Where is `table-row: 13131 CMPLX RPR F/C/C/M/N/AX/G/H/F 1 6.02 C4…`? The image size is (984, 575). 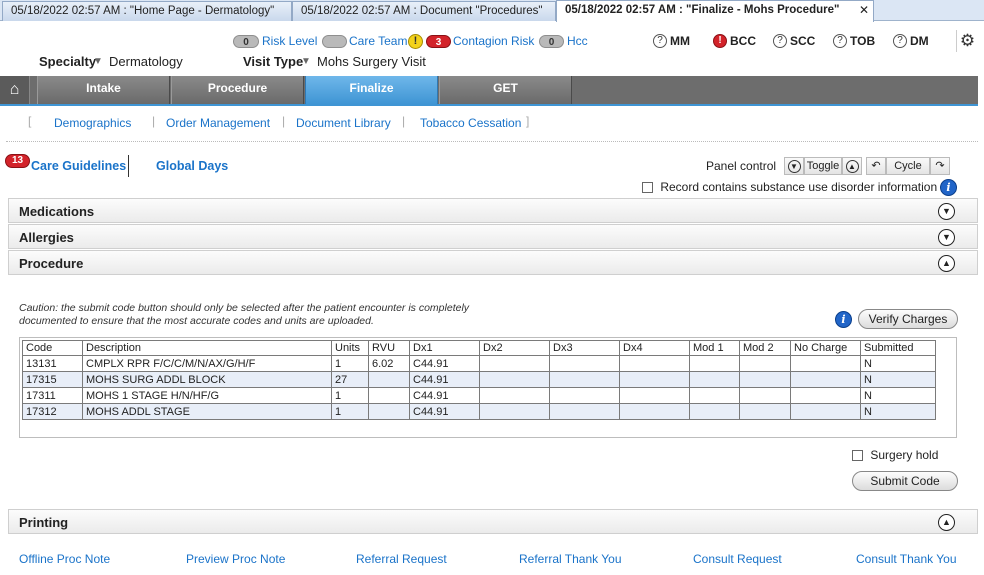
table-row: 13131 CMPLX RPR F/C/C/M/N/AX/G/H/F 1 6.02 C4… is located at coordinates (479, 363).